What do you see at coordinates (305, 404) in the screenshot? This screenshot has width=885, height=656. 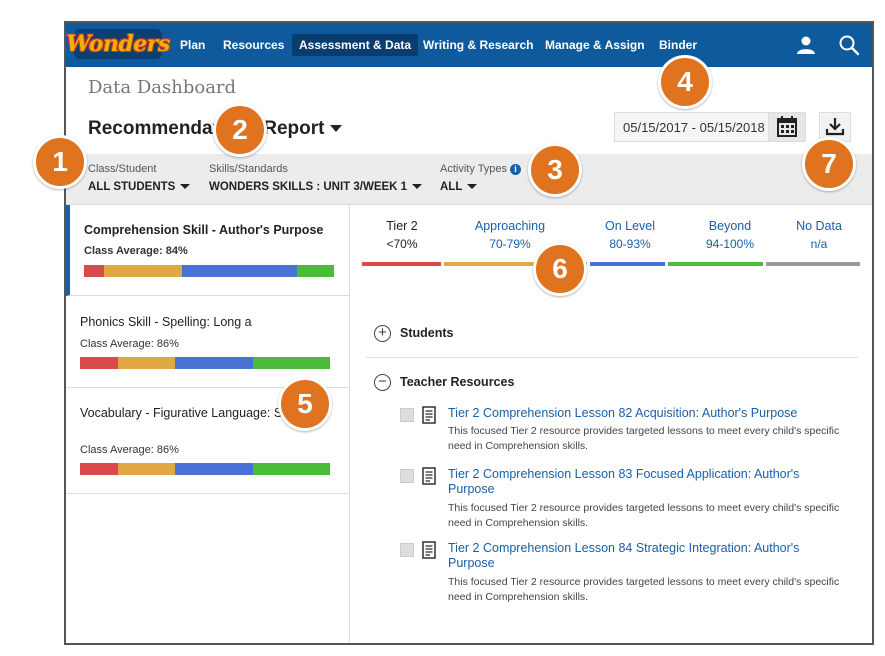 I see `callout-badge-5: 5` at bounding box center [305, 404].